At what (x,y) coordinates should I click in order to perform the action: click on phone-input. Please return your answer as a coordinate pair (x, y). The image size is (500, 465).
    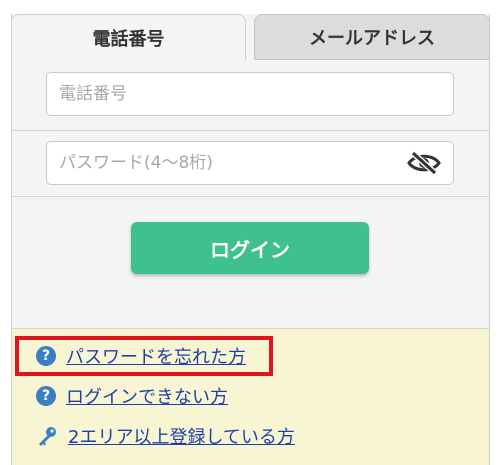
    Looking at the image, I should click on (229, 94).